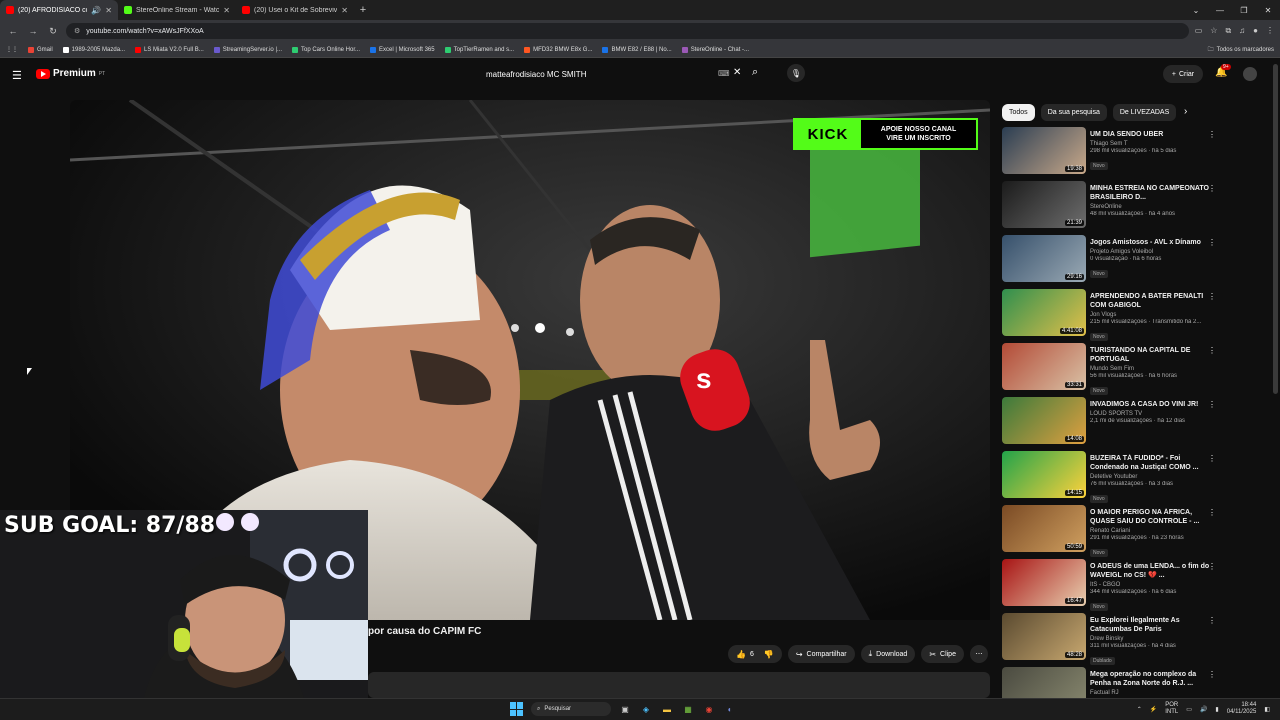 The width and height of the screenshot is (1280, 720). I want to click on task-view-icon: ▣, so click(625, 709).